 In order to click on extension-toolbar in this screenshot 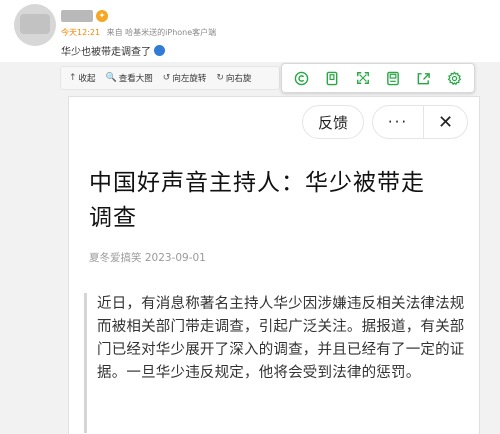, I will do `click(378, 78)`.